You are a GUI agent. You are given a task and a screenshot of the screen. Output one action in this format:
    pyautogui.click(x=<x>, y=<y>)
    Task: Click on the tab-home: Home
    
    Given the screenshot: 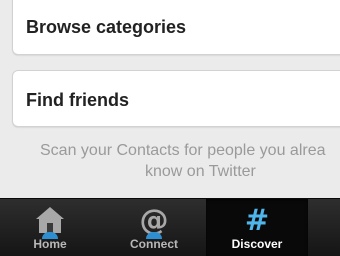 What is the action you would take?
    pyautogui.click(x=50, y=227)
    